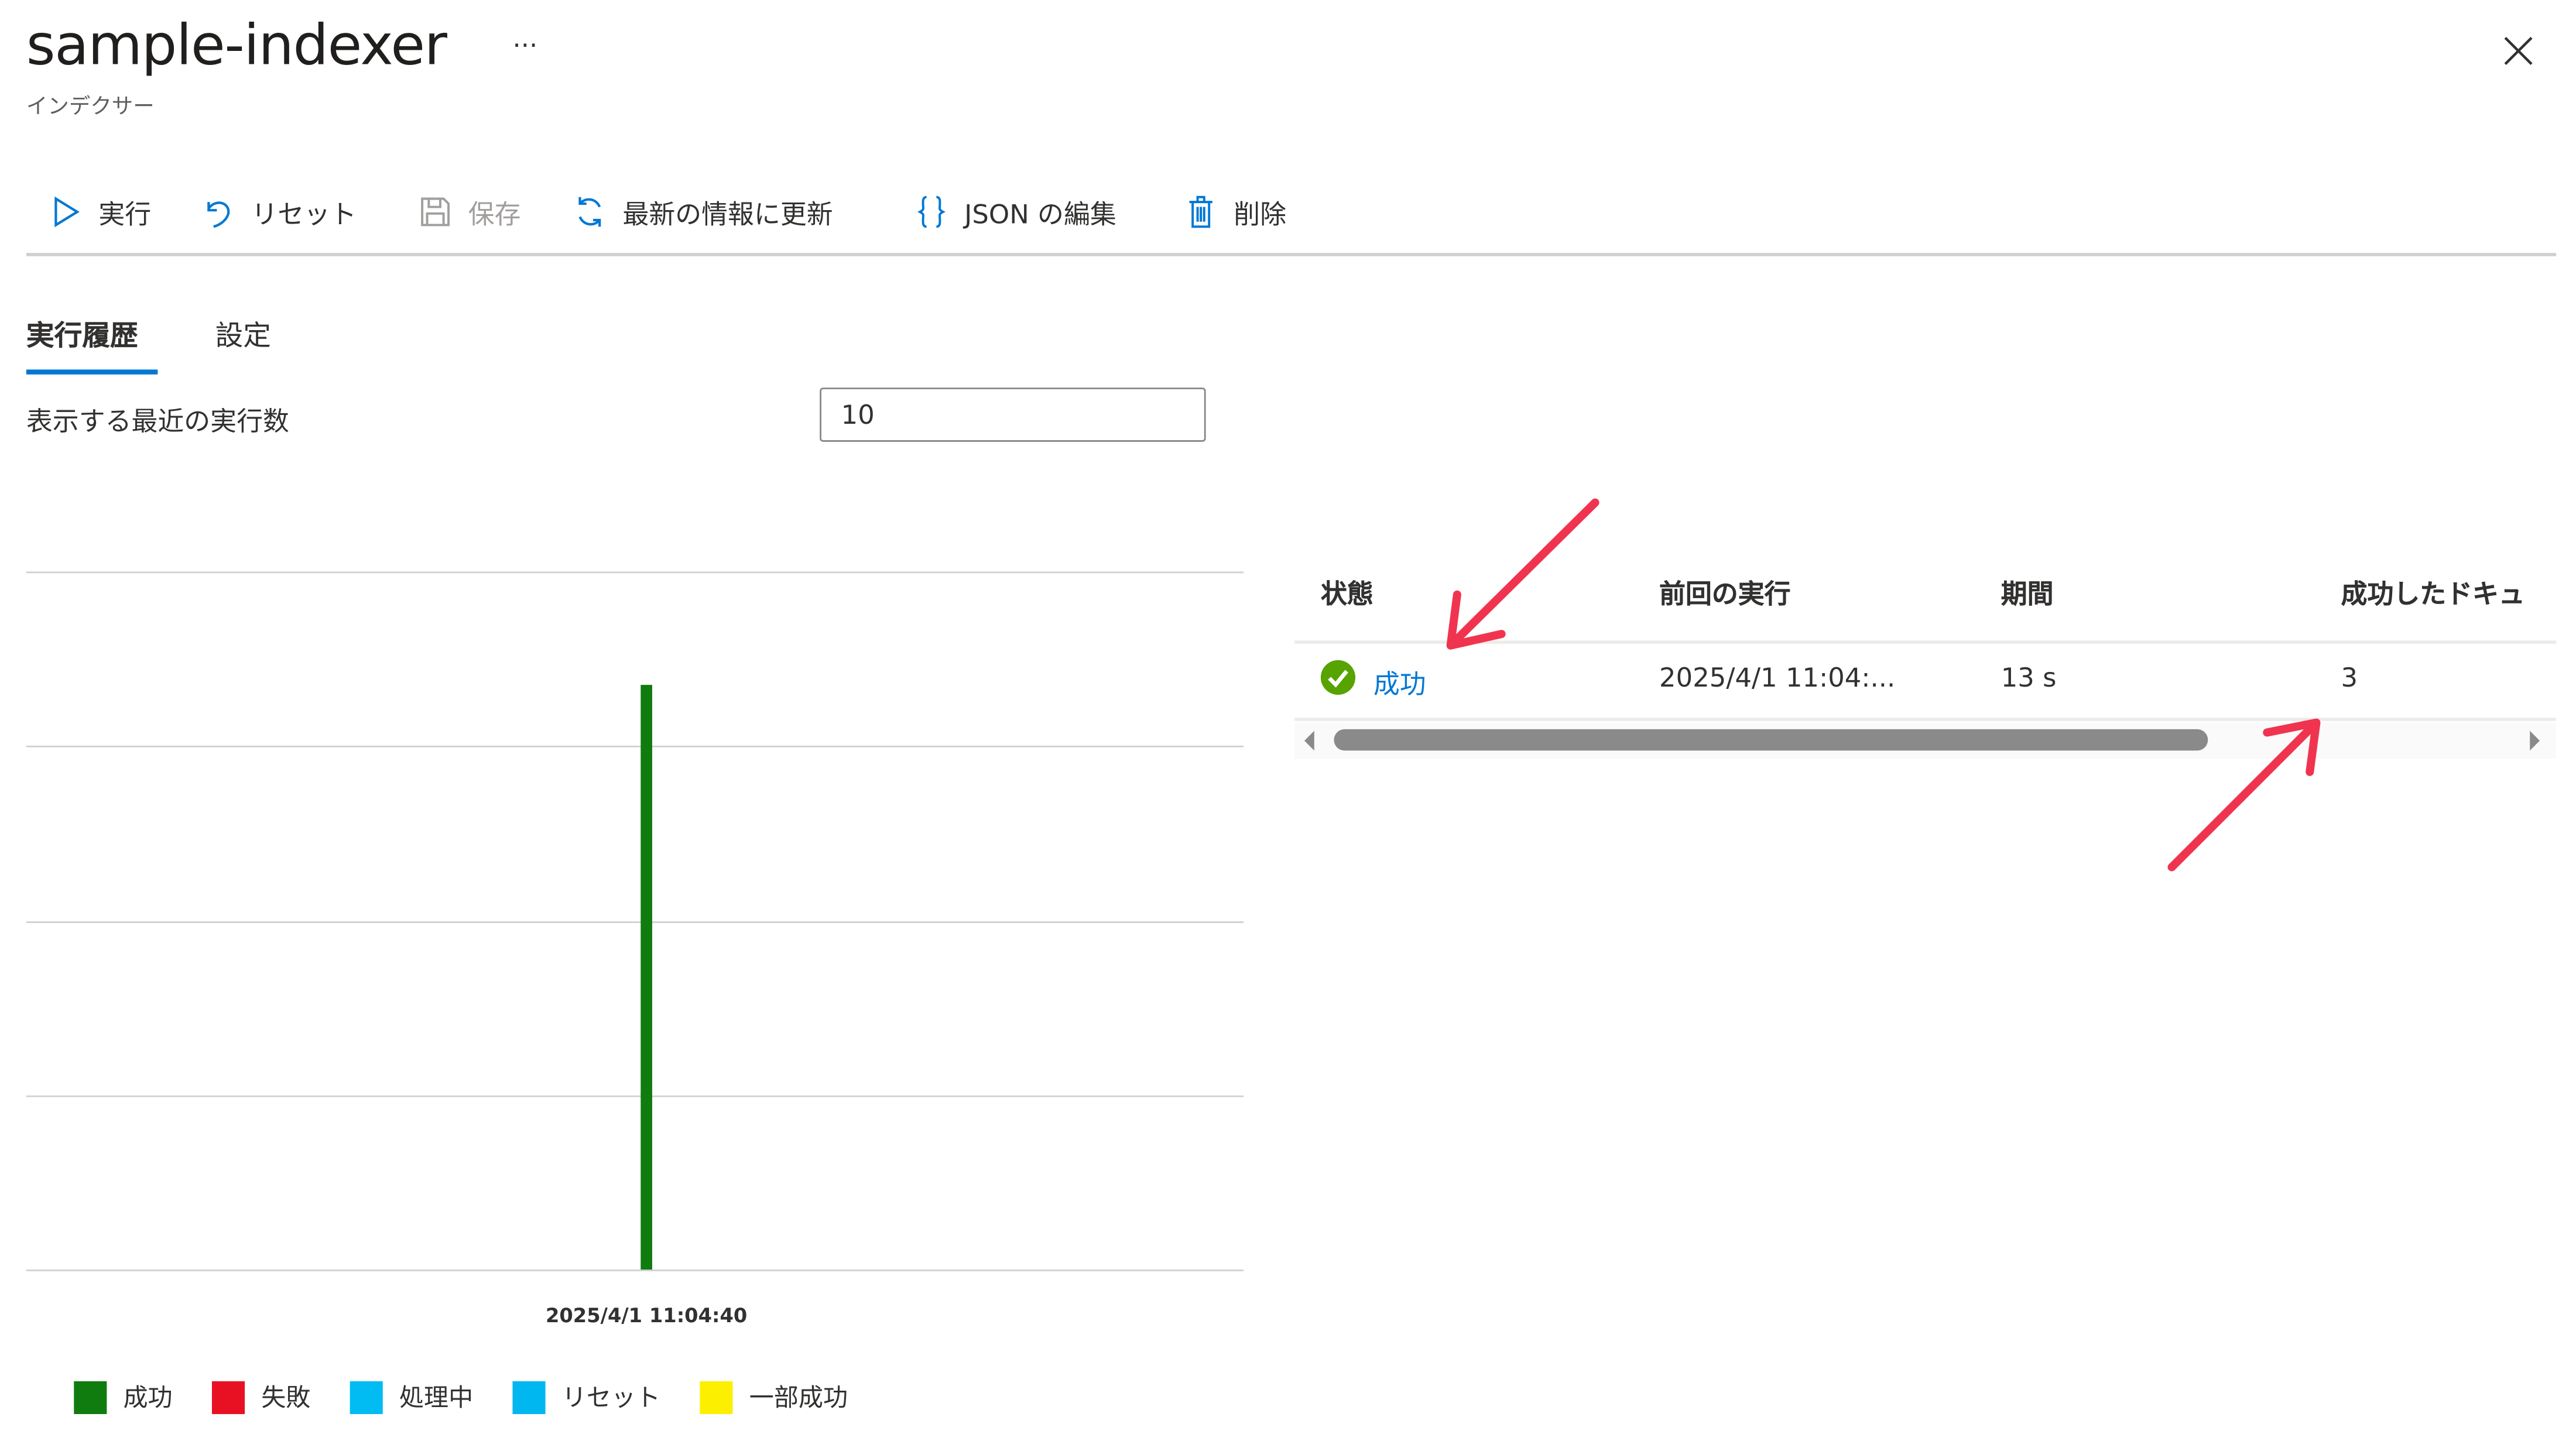  Describe the element at coordinates (2535, 741) in the screenshot. I see `scroll-right-icon` at that location.